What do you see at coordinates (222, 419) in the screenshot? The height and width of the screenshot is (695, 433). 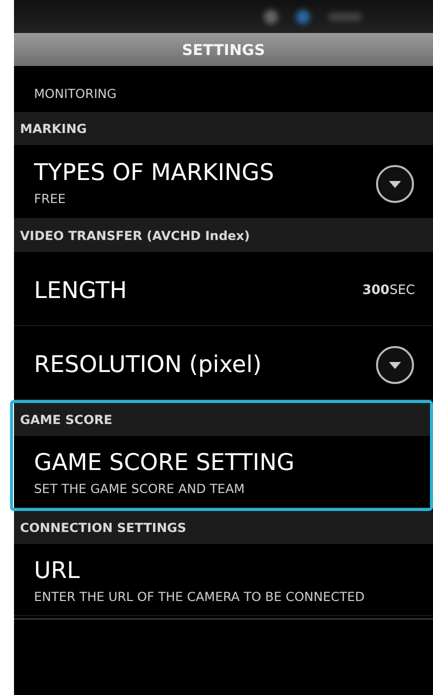 I see `section-header: GAME SCORE` at bounding box center [222, 419].